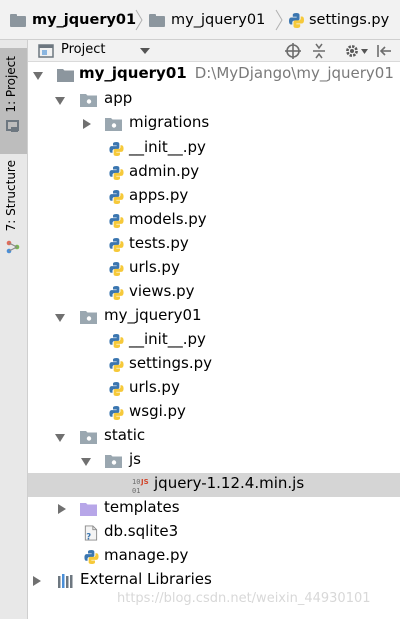 This screenshot has width=400, height=619. What do you see at coordinates (11, 196) in the screenshot?
I see `tab-structure-label: 7: Structure` at bounding box center [11, 196].